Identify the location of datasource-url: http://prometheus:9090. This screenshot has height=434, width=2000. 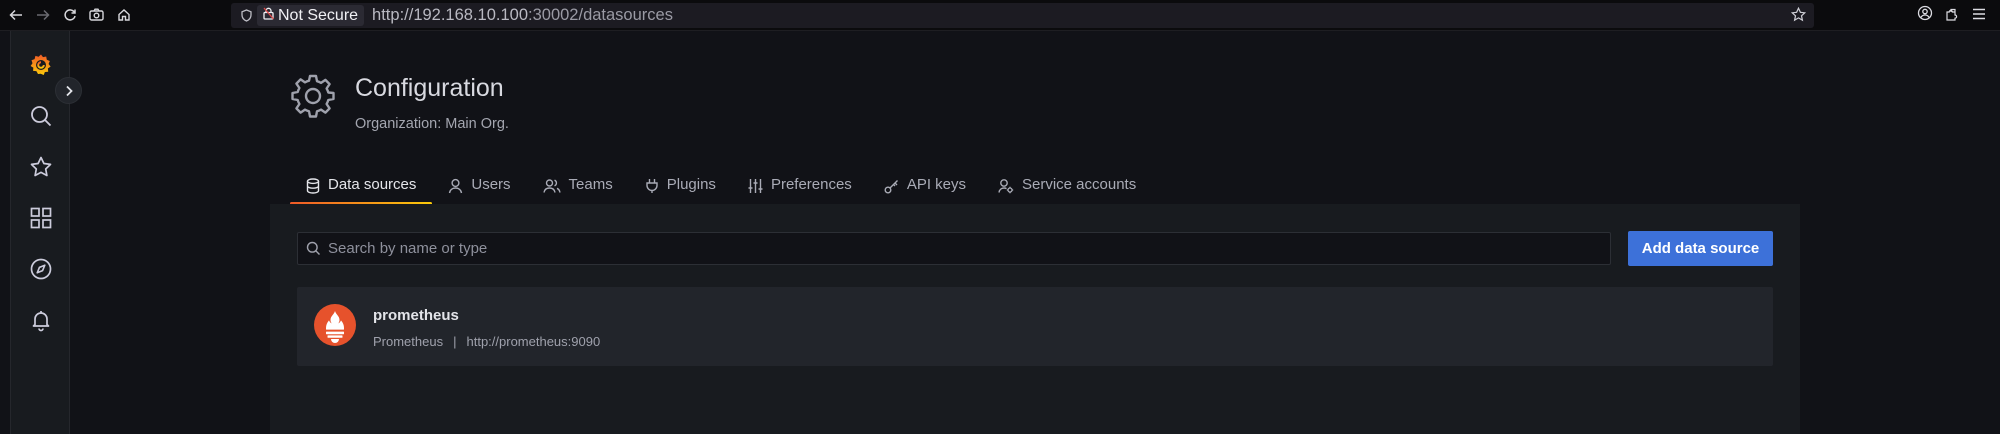
(533, 341).